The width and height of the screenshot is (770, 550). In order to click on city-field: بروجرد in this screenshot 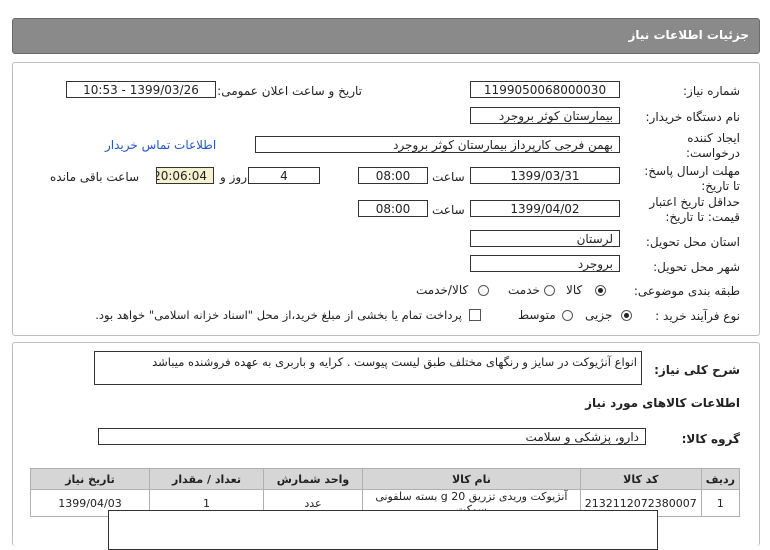, I will do `click(545, 263)`.